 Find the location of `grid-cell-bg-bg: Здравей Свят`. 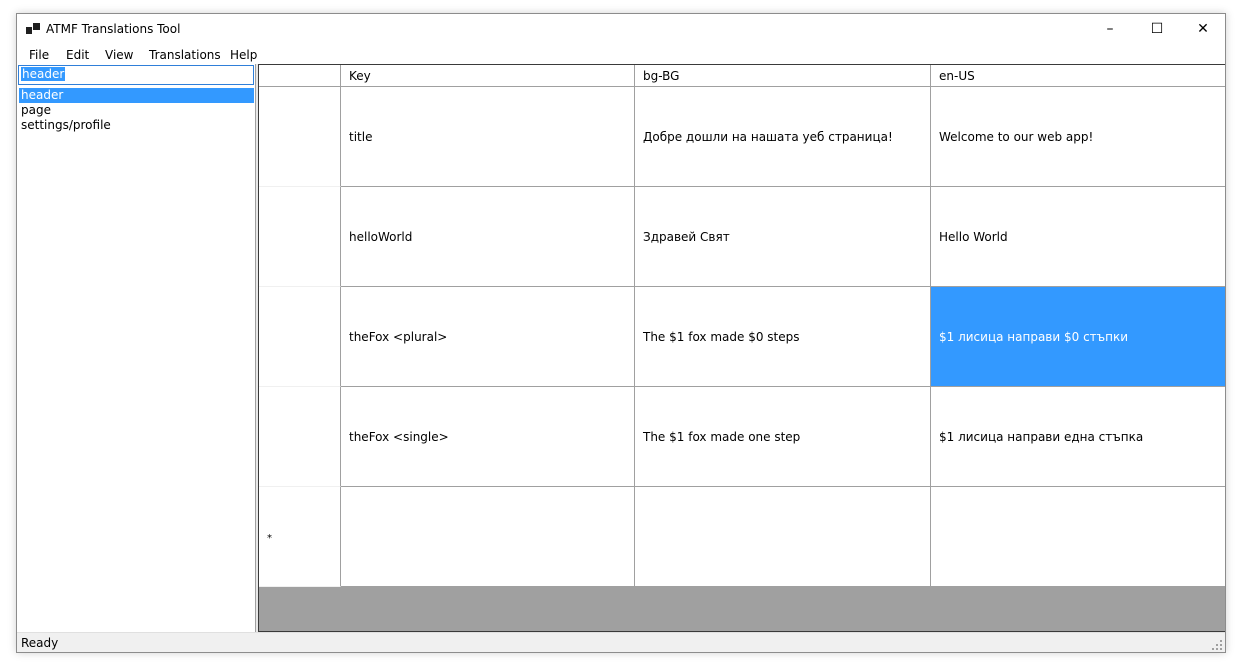

grid-cell-bg-bg: Здравей Свят is located at coordinates (783, 237).